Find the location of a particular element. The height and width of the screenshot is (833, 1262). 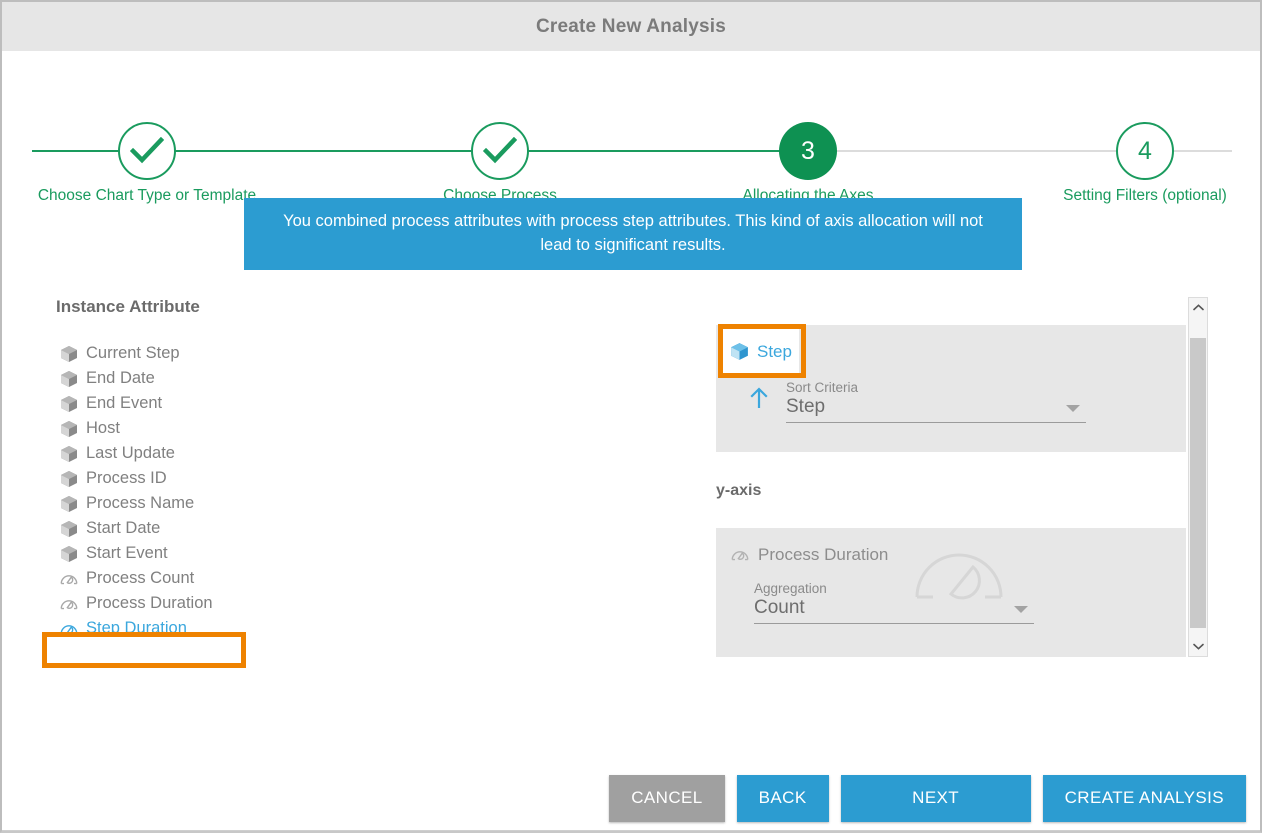

attribute-item-process-count: Process Count is located at coordinates (206, 578).